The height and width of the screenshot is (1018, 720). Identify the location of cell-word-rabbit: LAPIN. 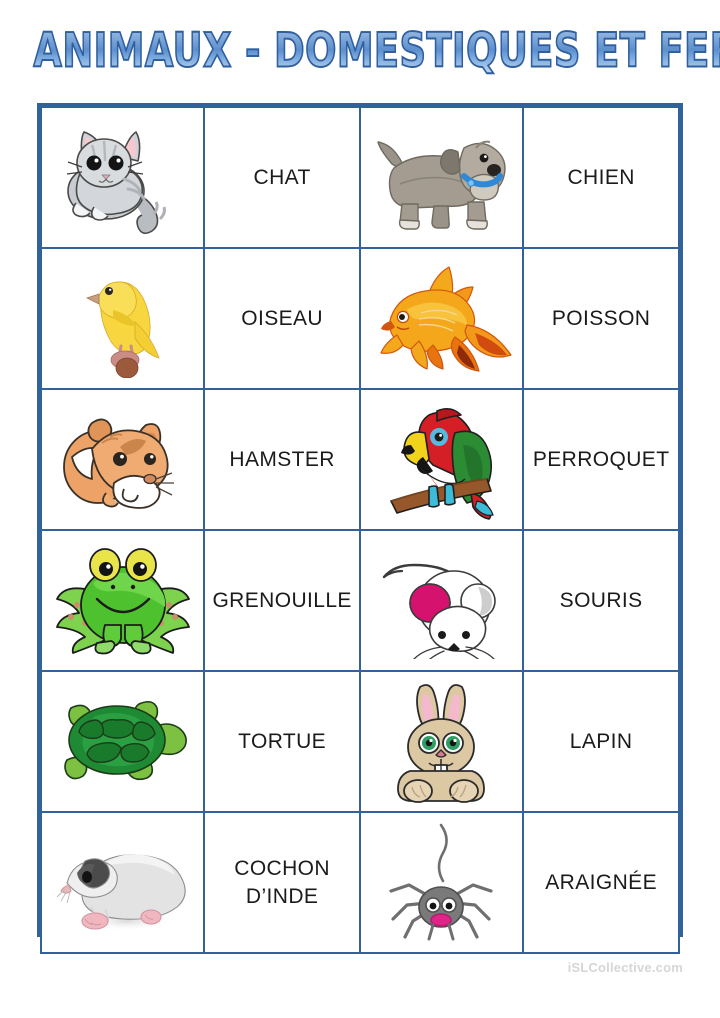
(601, 741).